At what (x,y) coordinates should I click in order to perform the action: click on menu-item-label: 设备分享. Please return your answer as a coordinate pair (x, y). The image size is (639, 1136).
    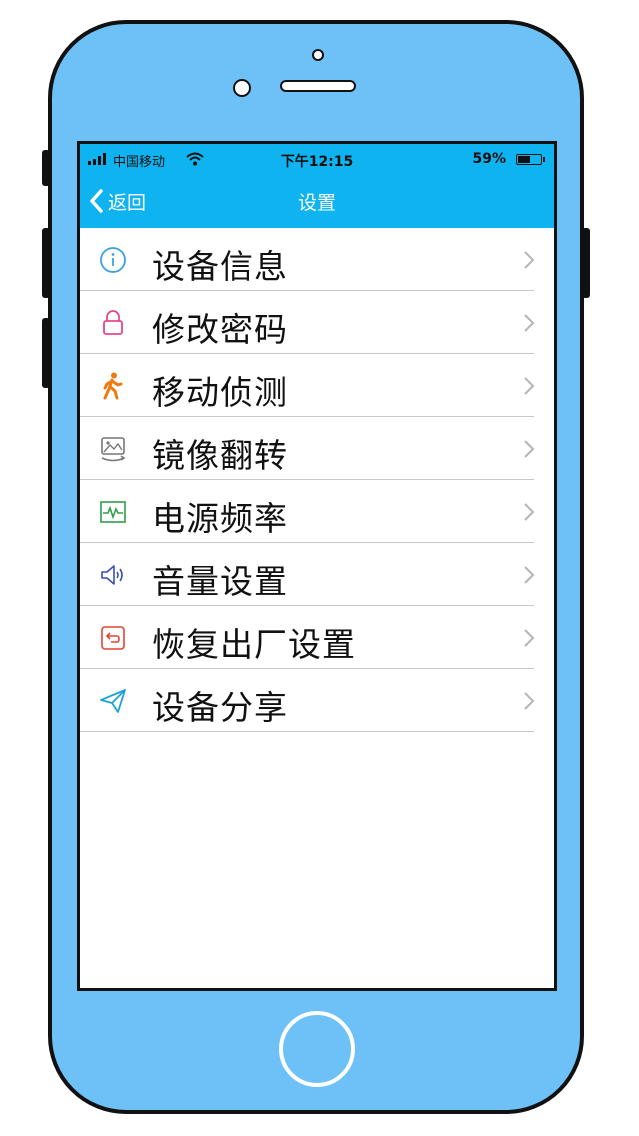
    Looking at the image, I should click on (220, 707).